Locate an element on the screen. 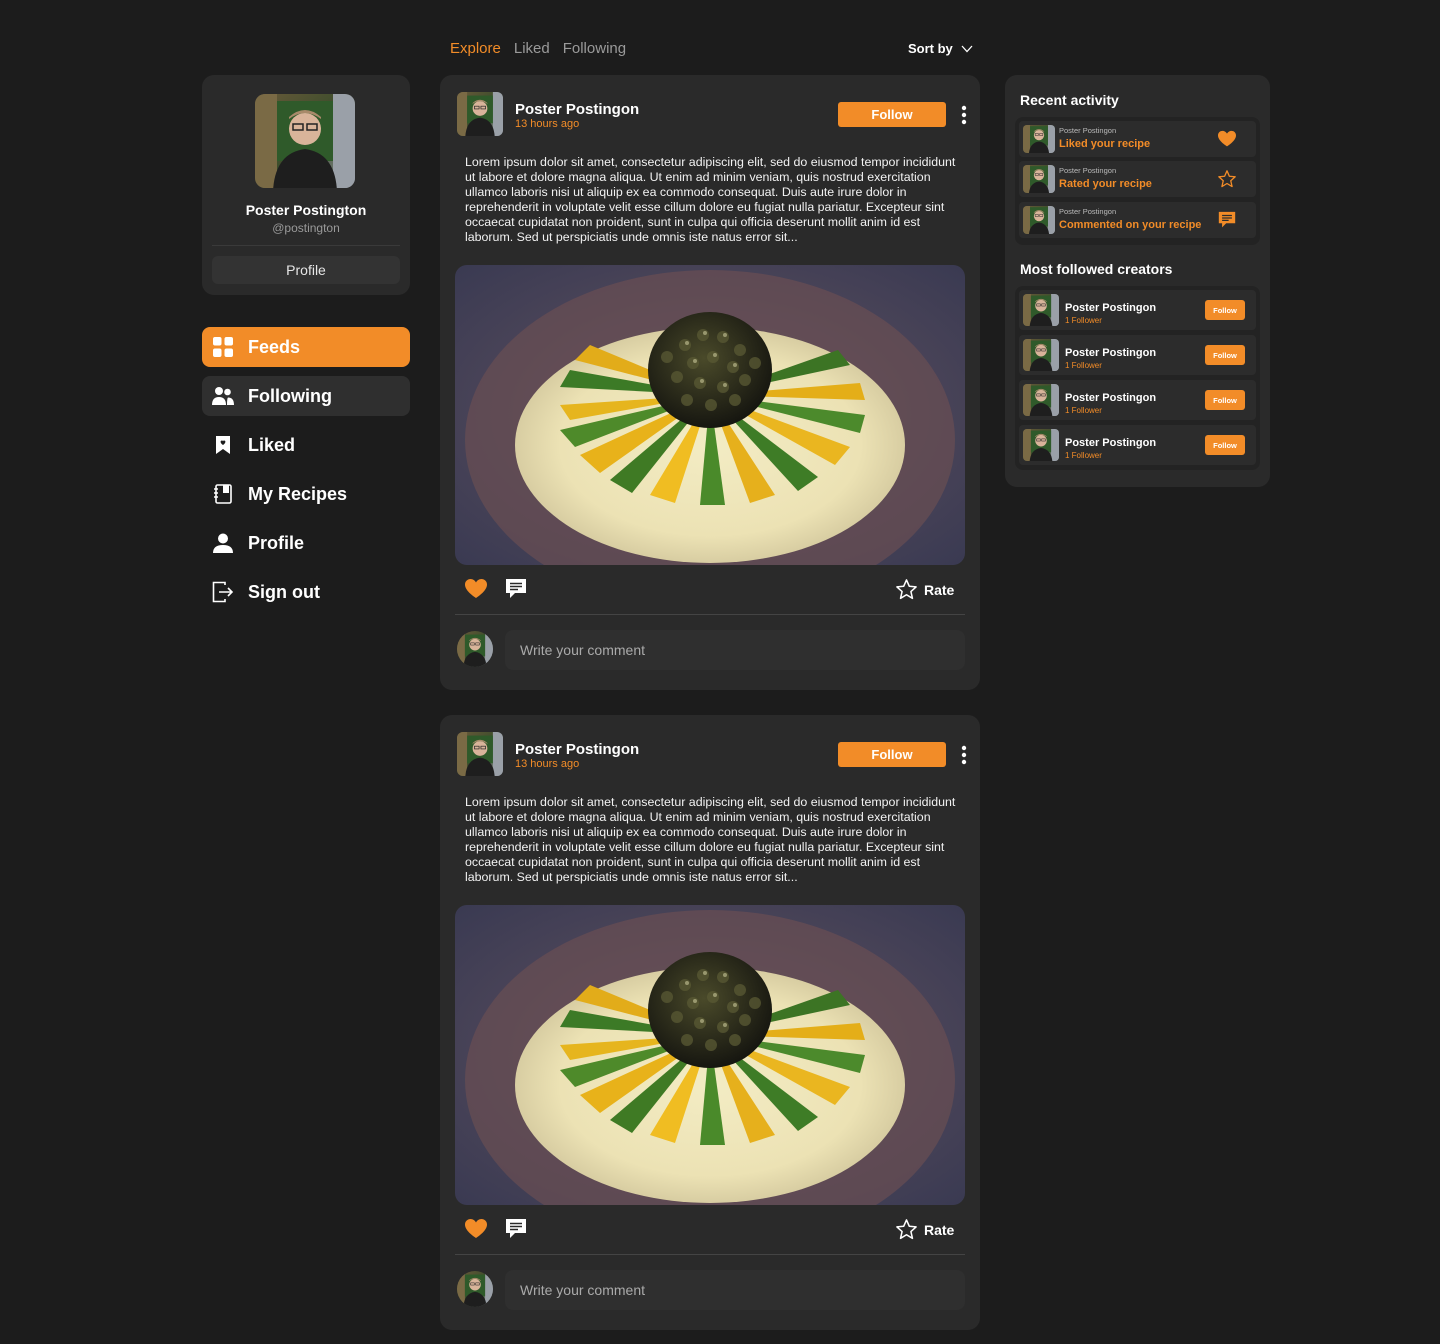 This screenshot has height=1344, width=1440. sidebar-item-profile: Profile is located at coordinates (306, 543).